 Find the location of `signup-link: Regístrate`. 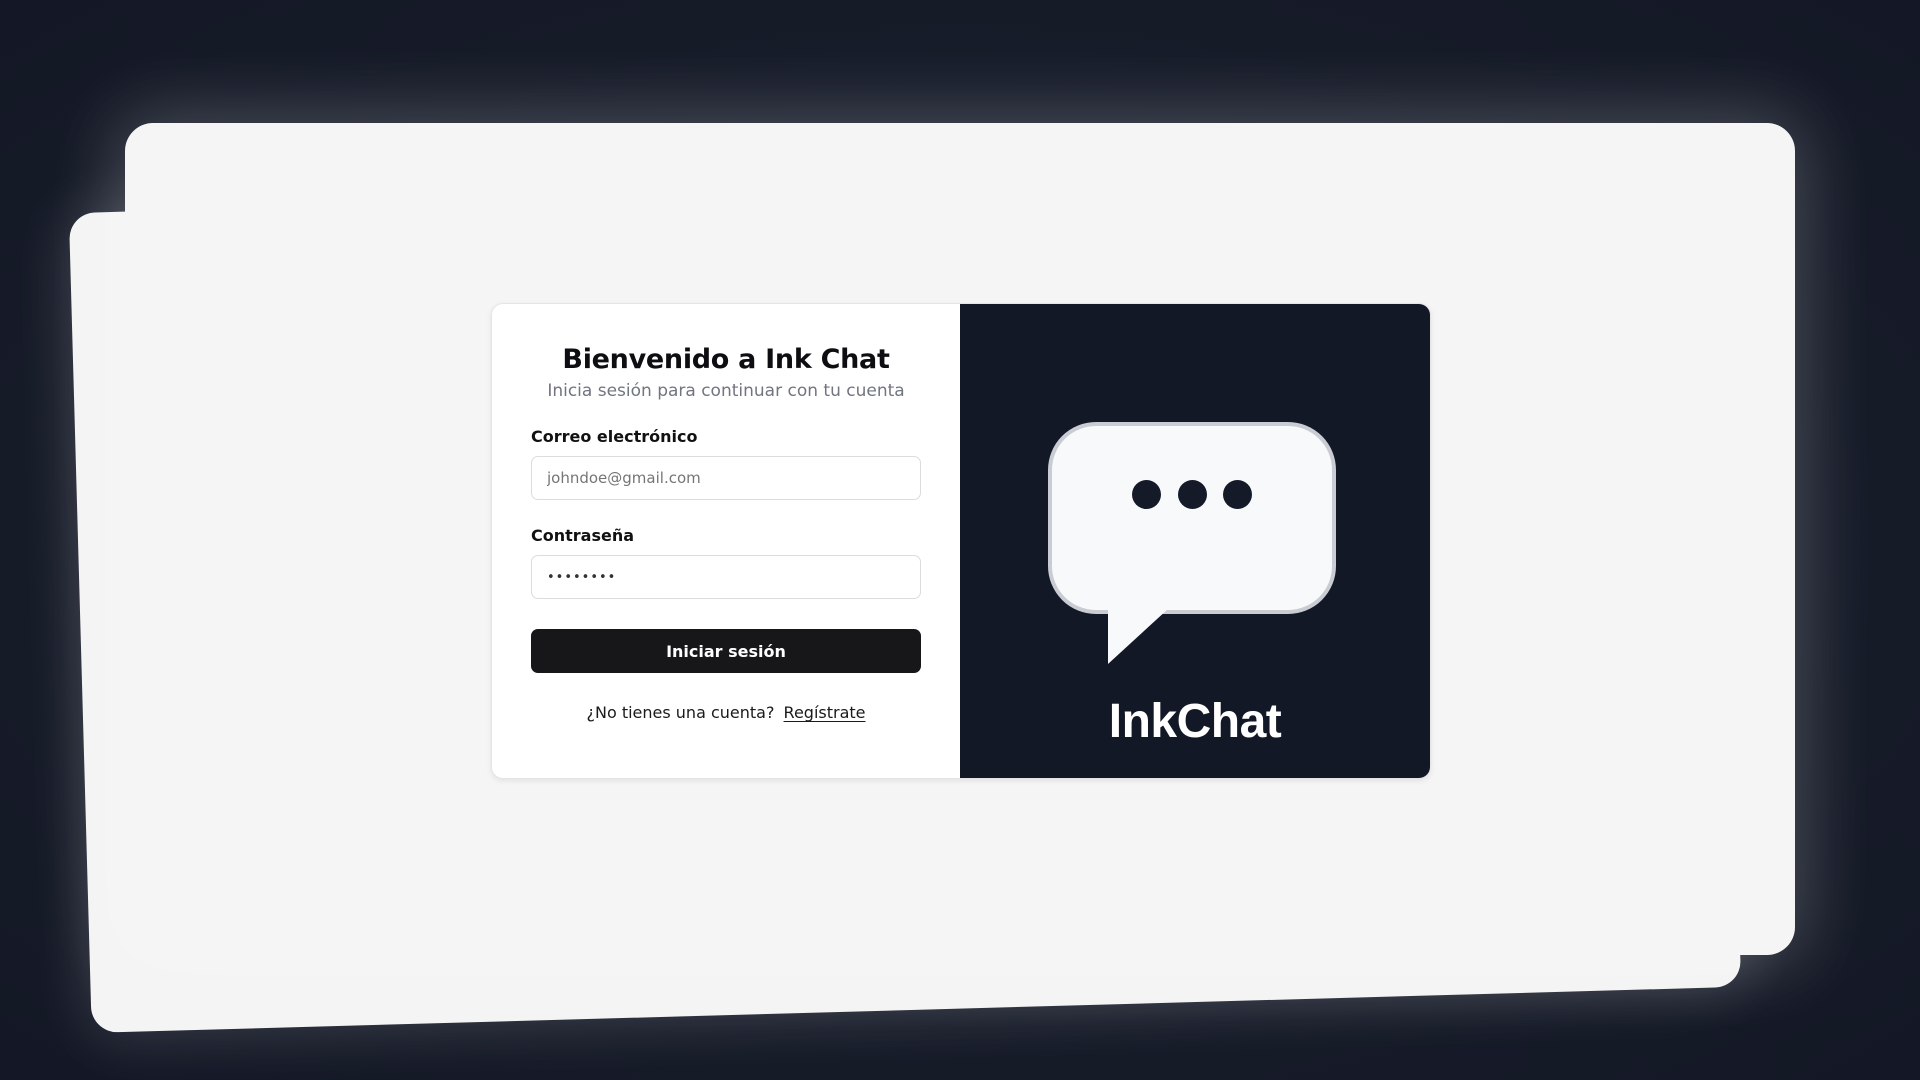

signup-link: Regístrate is located at coordinates (825, 712).